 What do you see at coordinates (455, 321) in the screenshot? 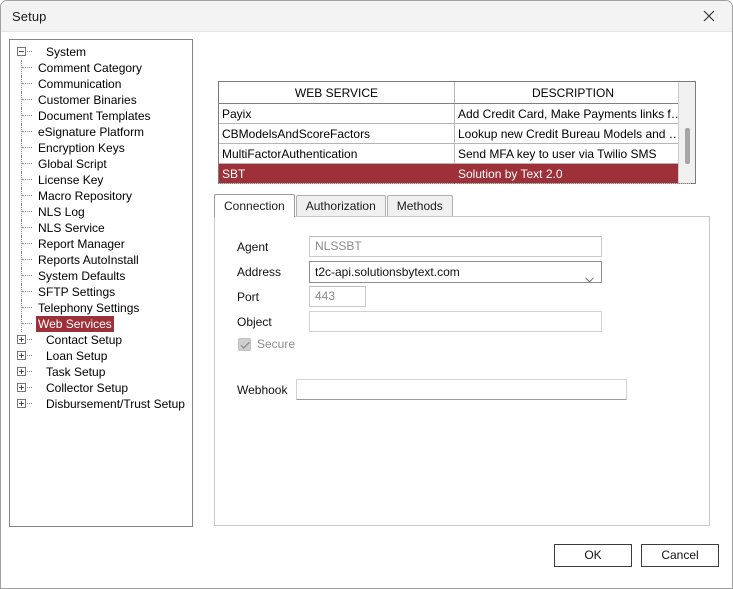
I see `object-field` at bounding box center [455, 321].